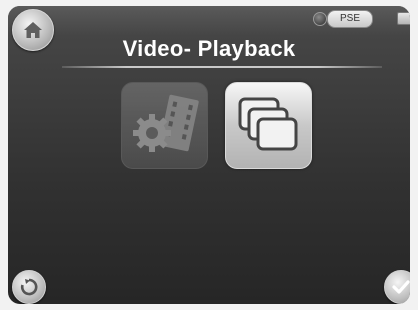 This screenshot has height=310, width=418. I want to click on confirm-button, so click(397, 287).